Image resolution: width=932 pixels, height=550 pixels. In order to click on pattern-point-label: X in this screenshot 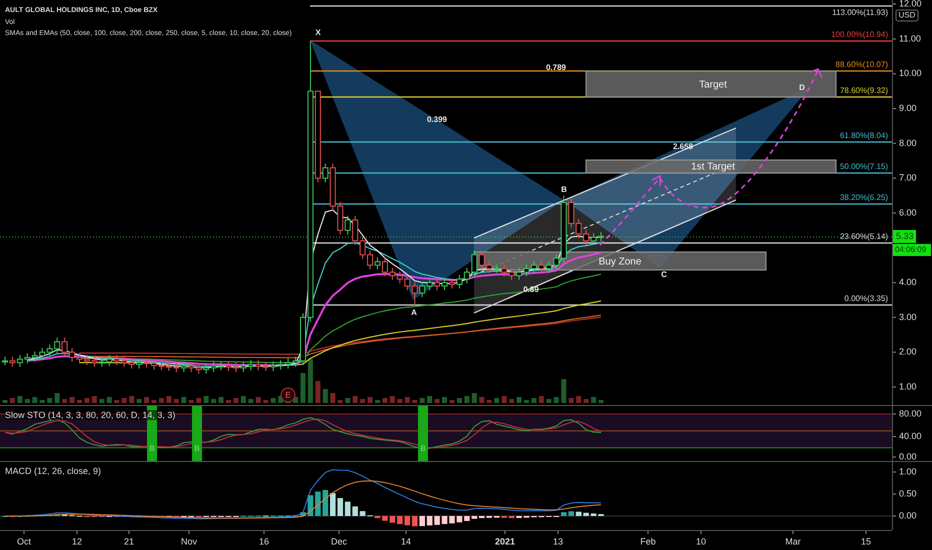, I will do `click(318, 33)`.